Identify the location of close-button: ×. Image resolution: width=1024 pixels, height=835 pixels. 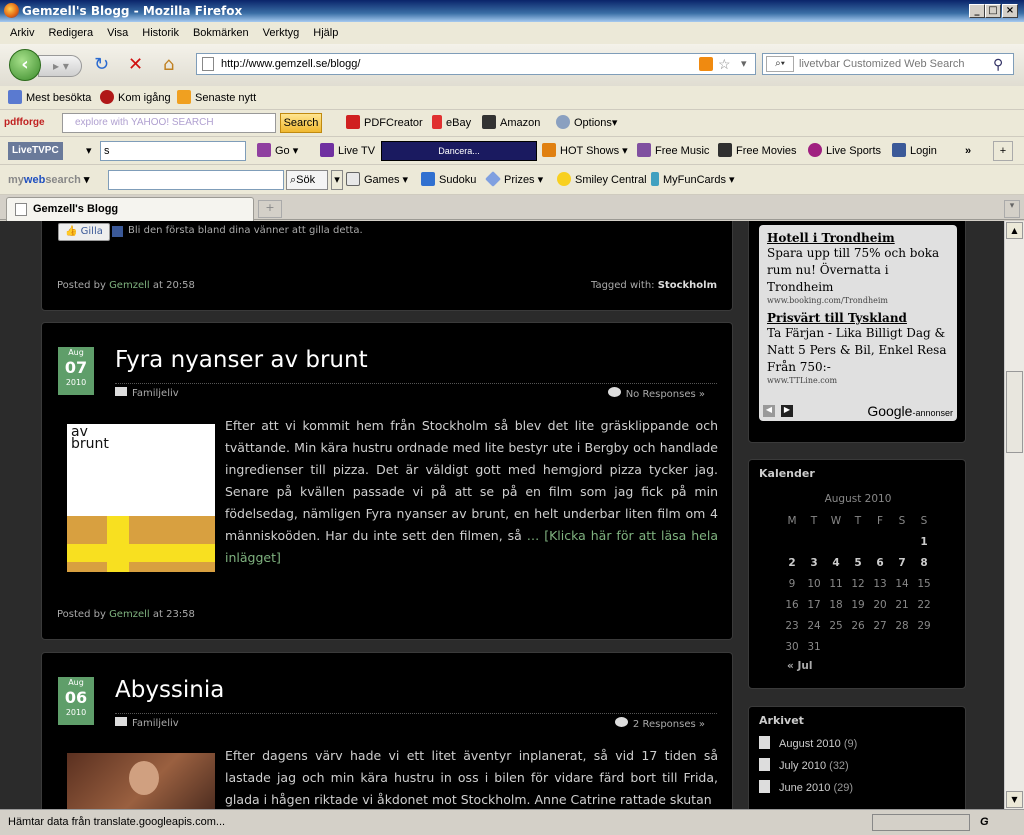
(1010, 11).